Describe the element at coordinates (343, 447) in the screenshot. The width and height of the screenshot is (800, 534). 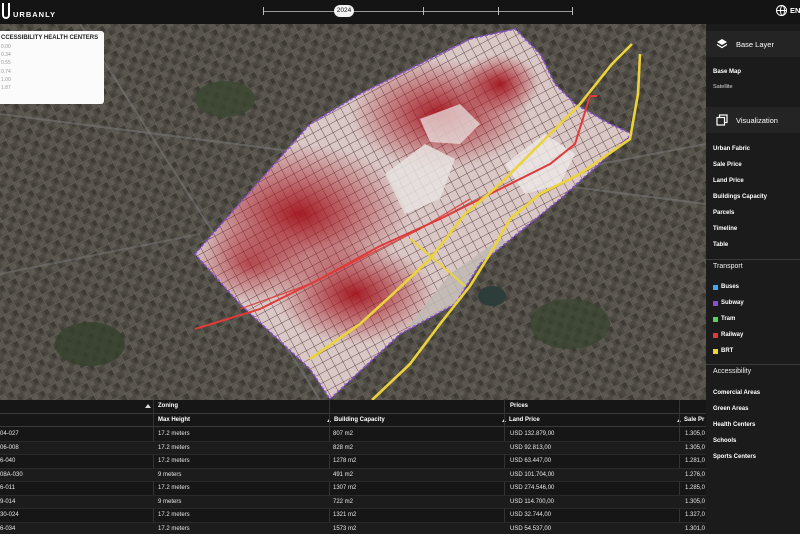
I see `cell-capacity: 828 m2` at that location.